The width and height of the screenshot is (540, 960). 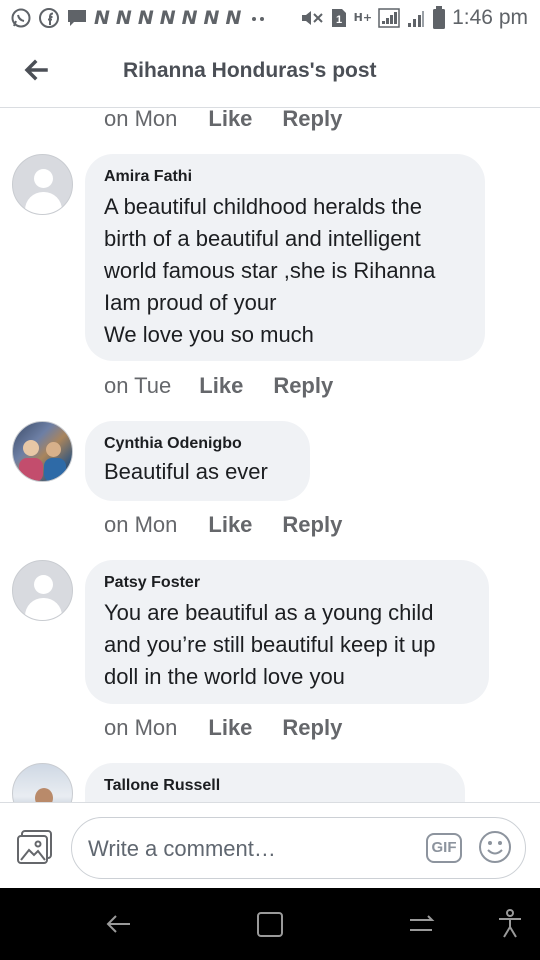 What do you see at coordinates (137, 386) in the screenshot?
I see `comment-time: on Tue` at bounding box center [137, 386].